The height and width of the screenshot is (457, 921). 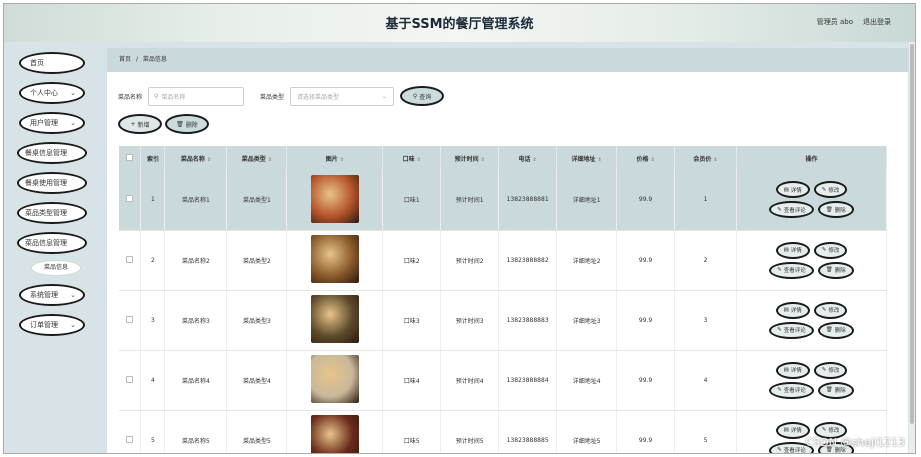 I want to click on type-select: 请选择菜品类型 ⌄, so click(x=342, y=96).